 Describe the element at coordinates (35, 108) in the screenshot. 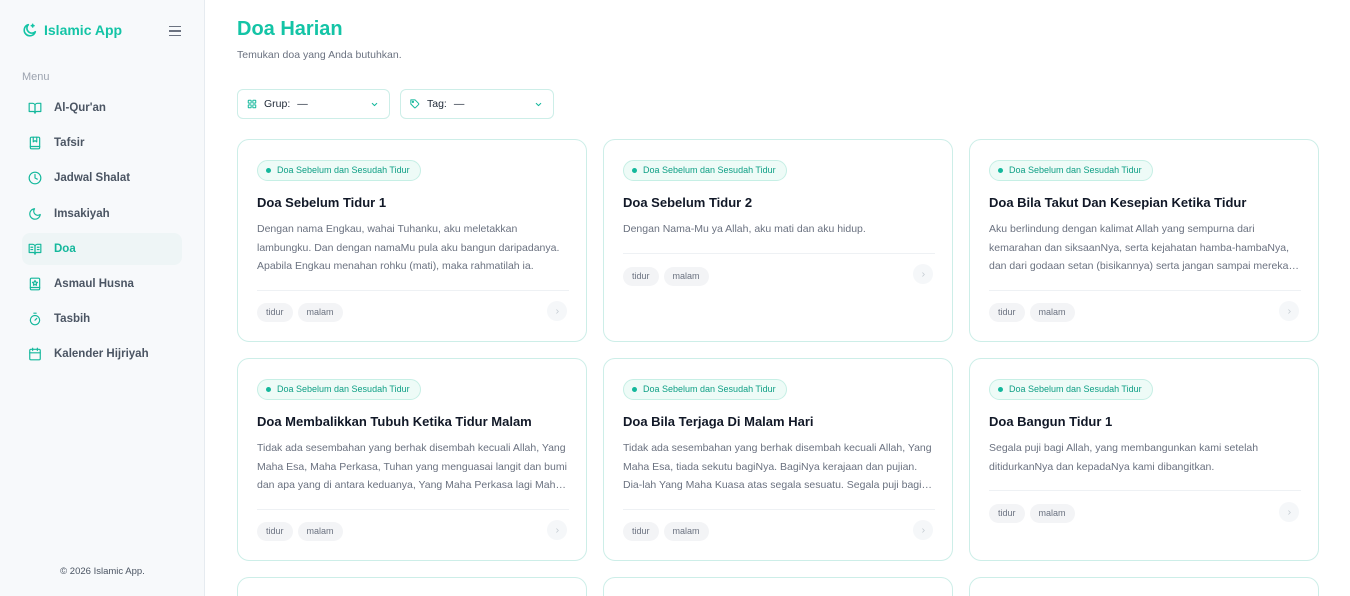

I see `book-open-icon` at that location.